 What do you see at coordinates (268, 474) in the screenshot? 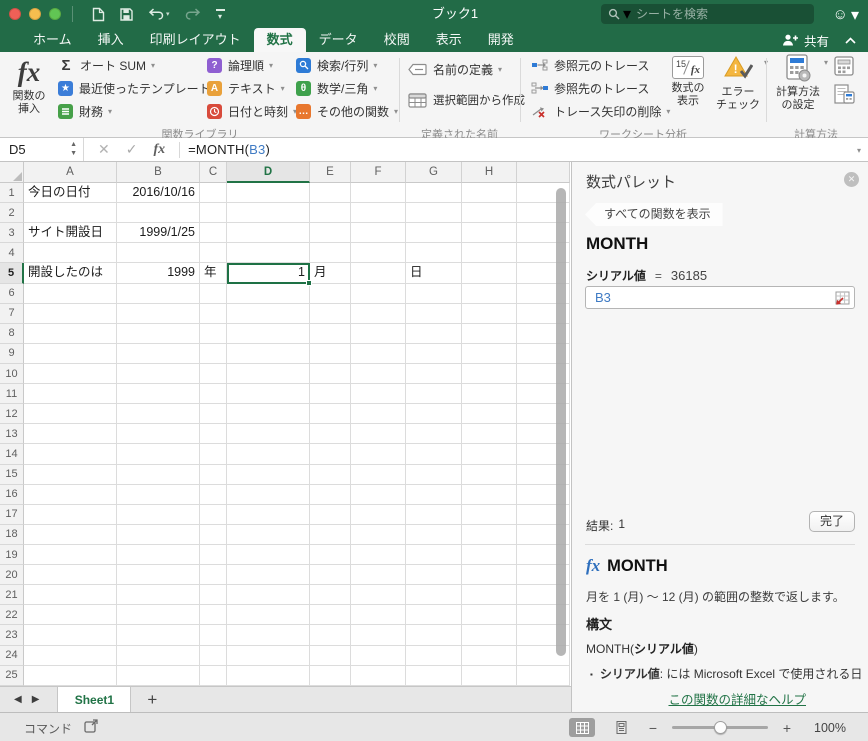
I see `cell-D15` at bounding box center [268, 474].